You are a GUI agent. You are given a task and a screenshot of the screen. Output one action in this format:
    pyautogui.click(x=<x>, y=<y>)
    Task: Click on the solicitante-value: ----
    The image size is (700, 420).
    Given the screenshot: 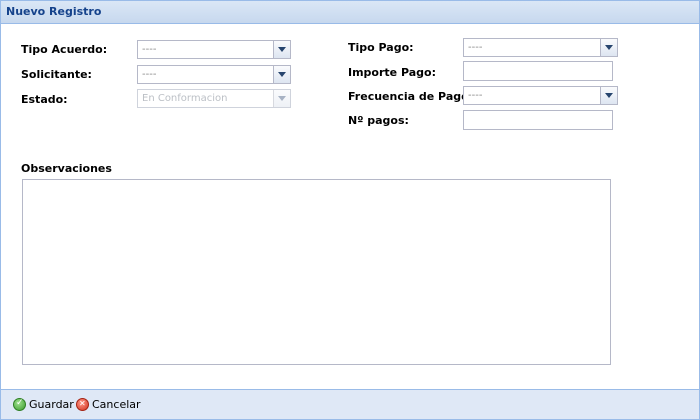 What is the action you would take?
    pyautogui.click(x=149, y=74)
    